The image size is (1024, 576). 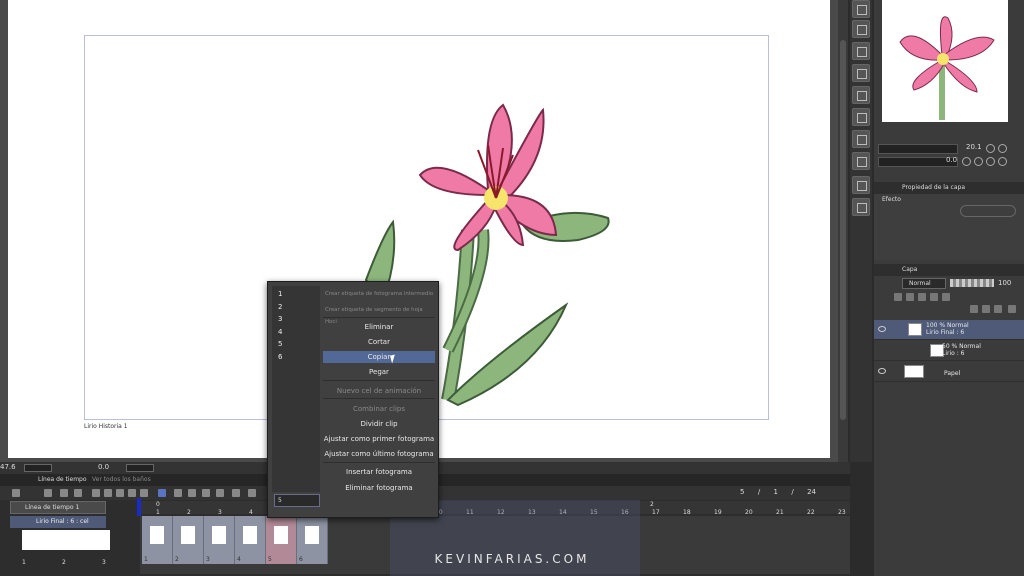 What do you see at coordinates (297, 500) in the screenshot?
I see `frame-input: 5` at bounding box center [297, 500].